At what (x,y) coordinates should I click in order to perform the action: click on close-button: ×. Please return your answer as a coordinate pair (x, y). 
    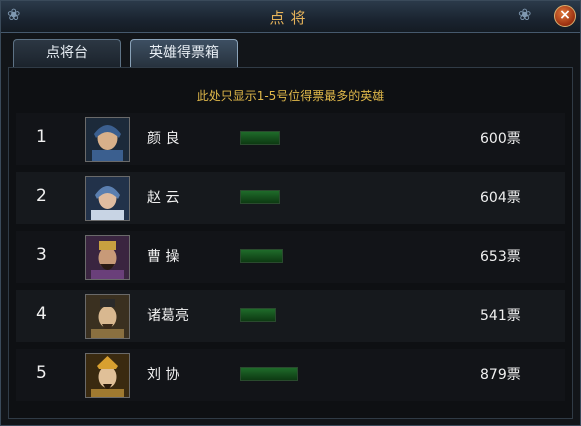
    Looking at the image, I should click on (565, 16).